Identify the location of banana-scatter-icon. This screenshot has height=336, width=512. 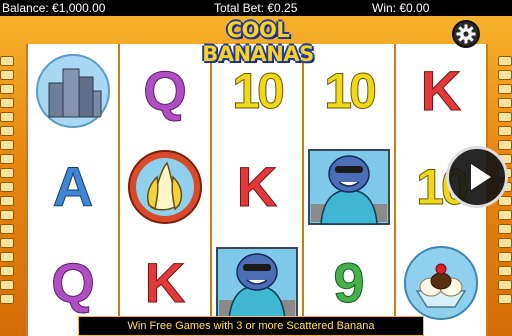
(165, 187).